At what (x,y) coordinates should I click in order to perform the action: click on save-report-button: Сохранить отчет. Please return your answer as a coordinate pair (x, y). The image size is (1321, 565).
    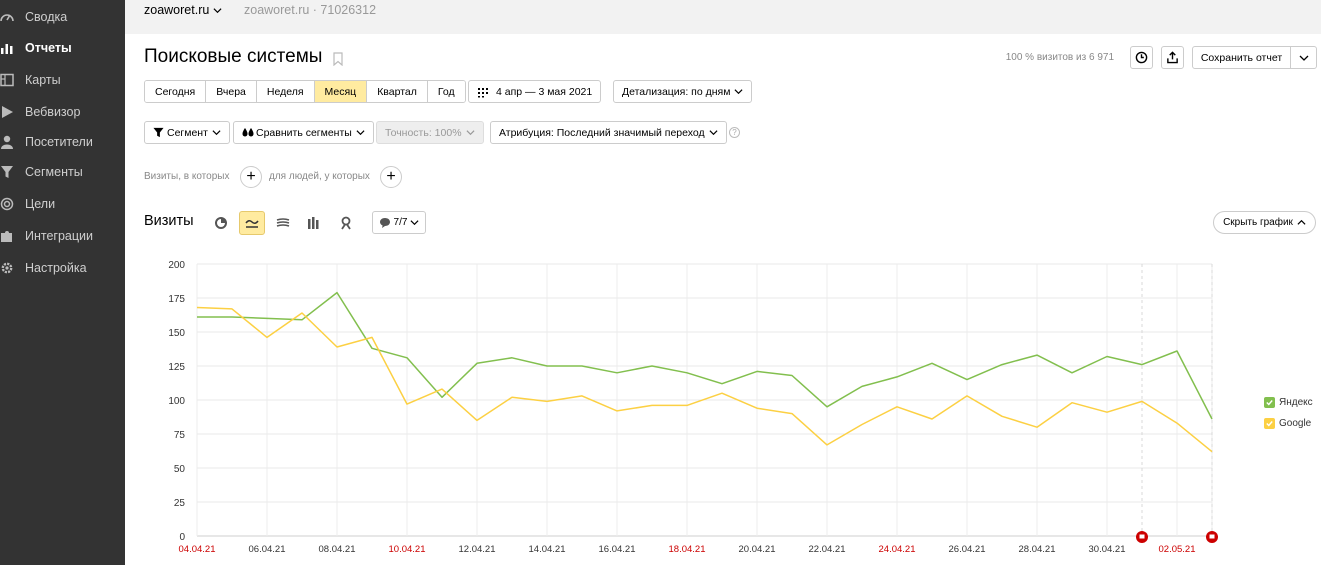
    Looking at the image, I should click on (1254, 57).